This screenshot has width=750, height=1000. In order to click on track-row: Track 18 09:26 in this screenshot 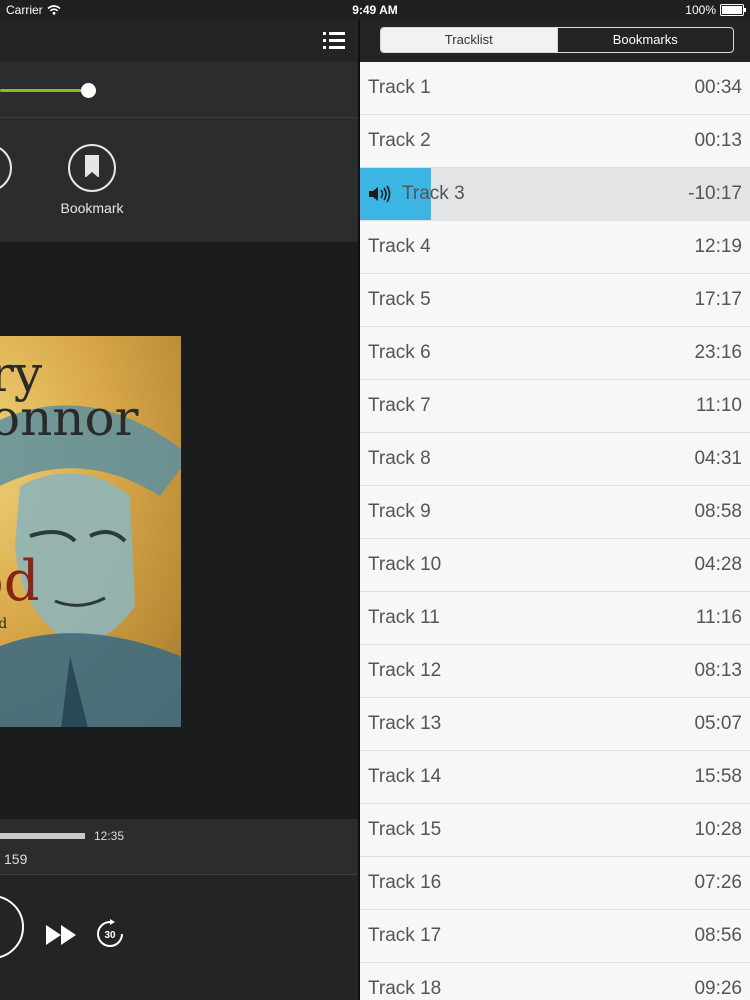, I will do `click(555, 981)`.